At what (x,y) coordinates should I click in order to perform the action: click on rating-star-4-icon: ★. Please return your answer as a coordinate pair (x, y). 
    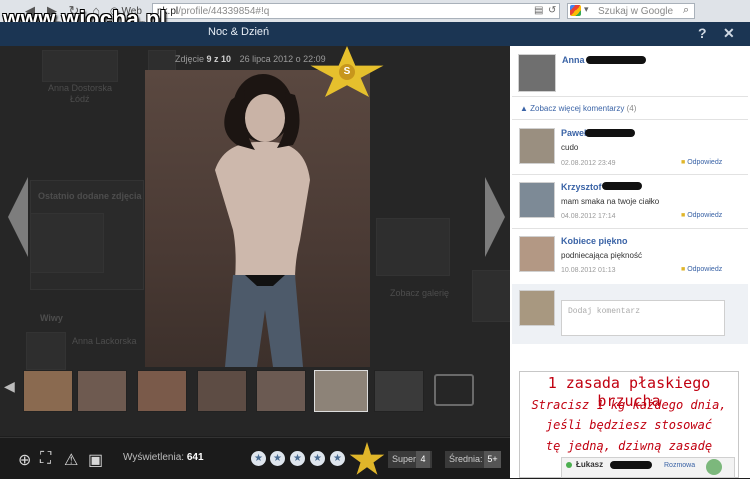
    Looking at the image, I should click on (317, 458).